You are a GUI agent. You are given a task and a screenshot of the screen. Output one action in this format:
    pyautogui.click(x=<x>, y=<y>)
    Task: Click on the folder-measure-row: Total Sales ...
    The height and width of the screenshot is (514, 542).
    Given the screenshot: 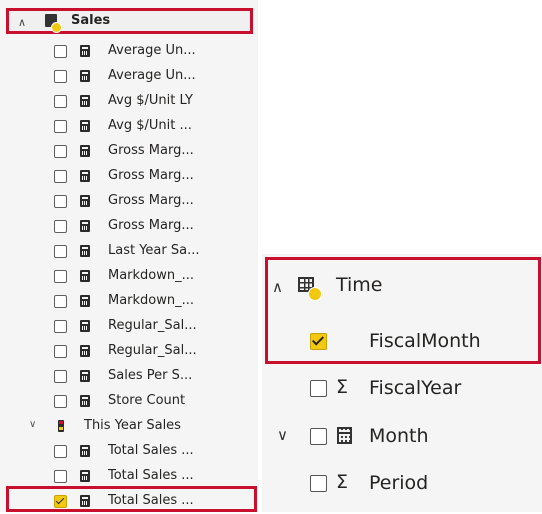 What is the action you would take?
    pyautogui.click(x=129, y=451)
    